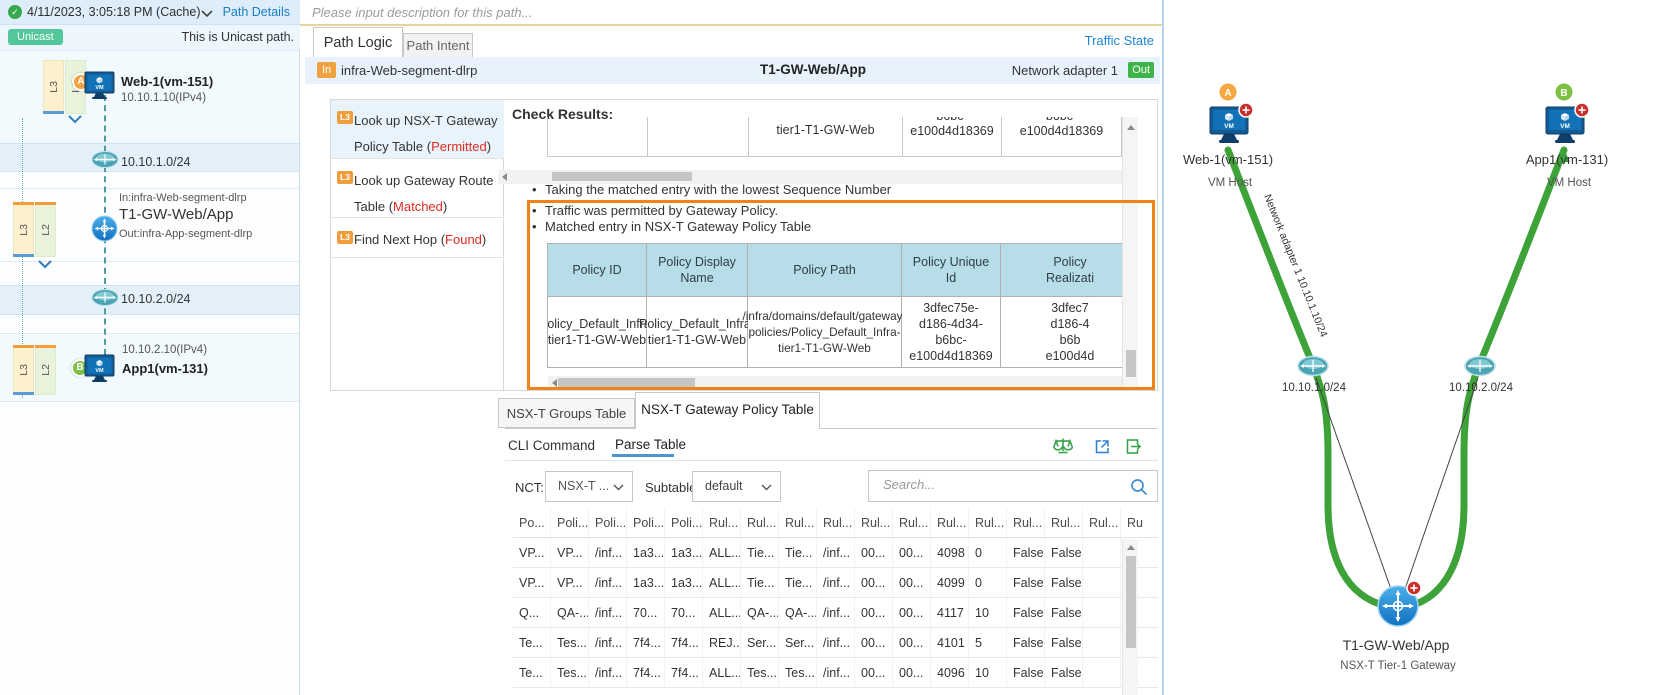 Image resolution: width=1662 pixels, height=695 pixels. What do you see at coordinates (1119, 40) in the screenshot?
I see `traffic-state-link: Traffic State` at bounding box center [1119, 40].